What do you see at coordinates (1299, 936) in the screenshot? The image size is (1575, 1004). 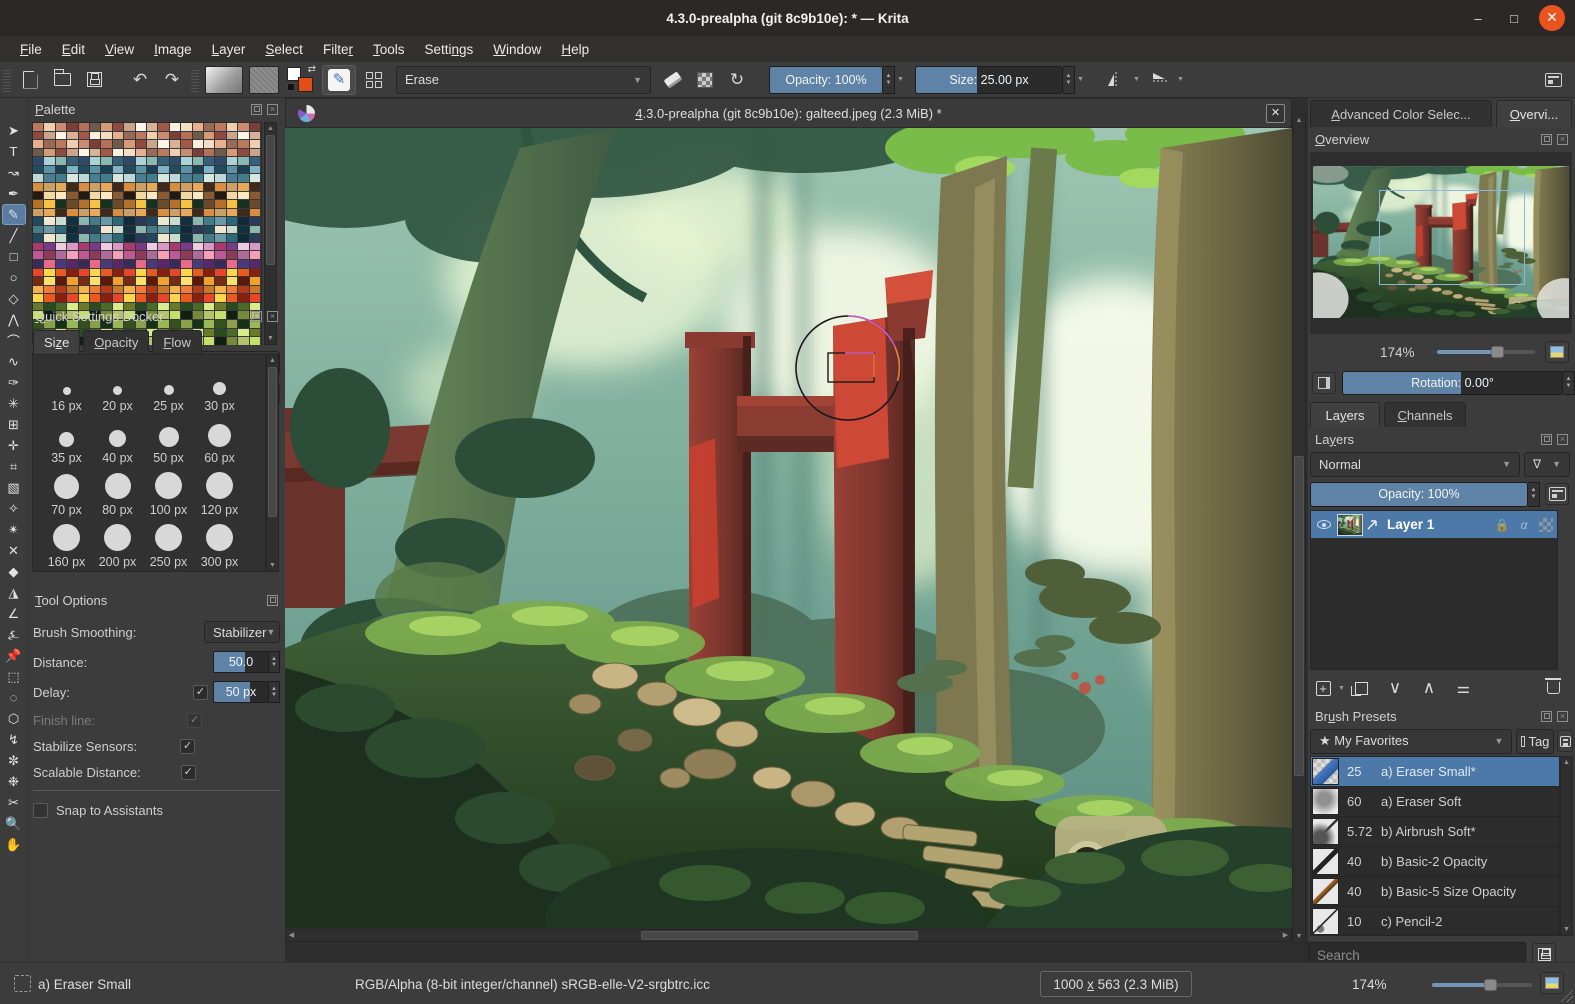 I see `scroll-down-arrow: ▼` at bounding box center [1299, 936].